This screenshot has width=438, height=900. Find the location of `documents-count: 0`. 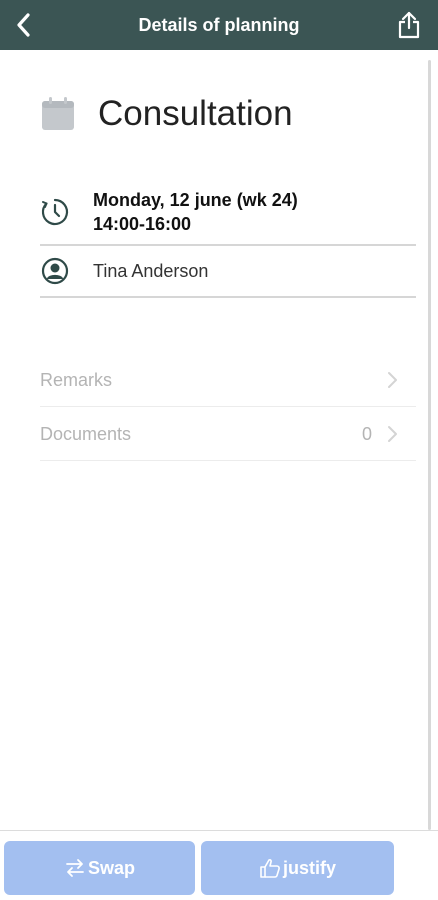

documents-count: 0 is located at coordinates (366, 433).